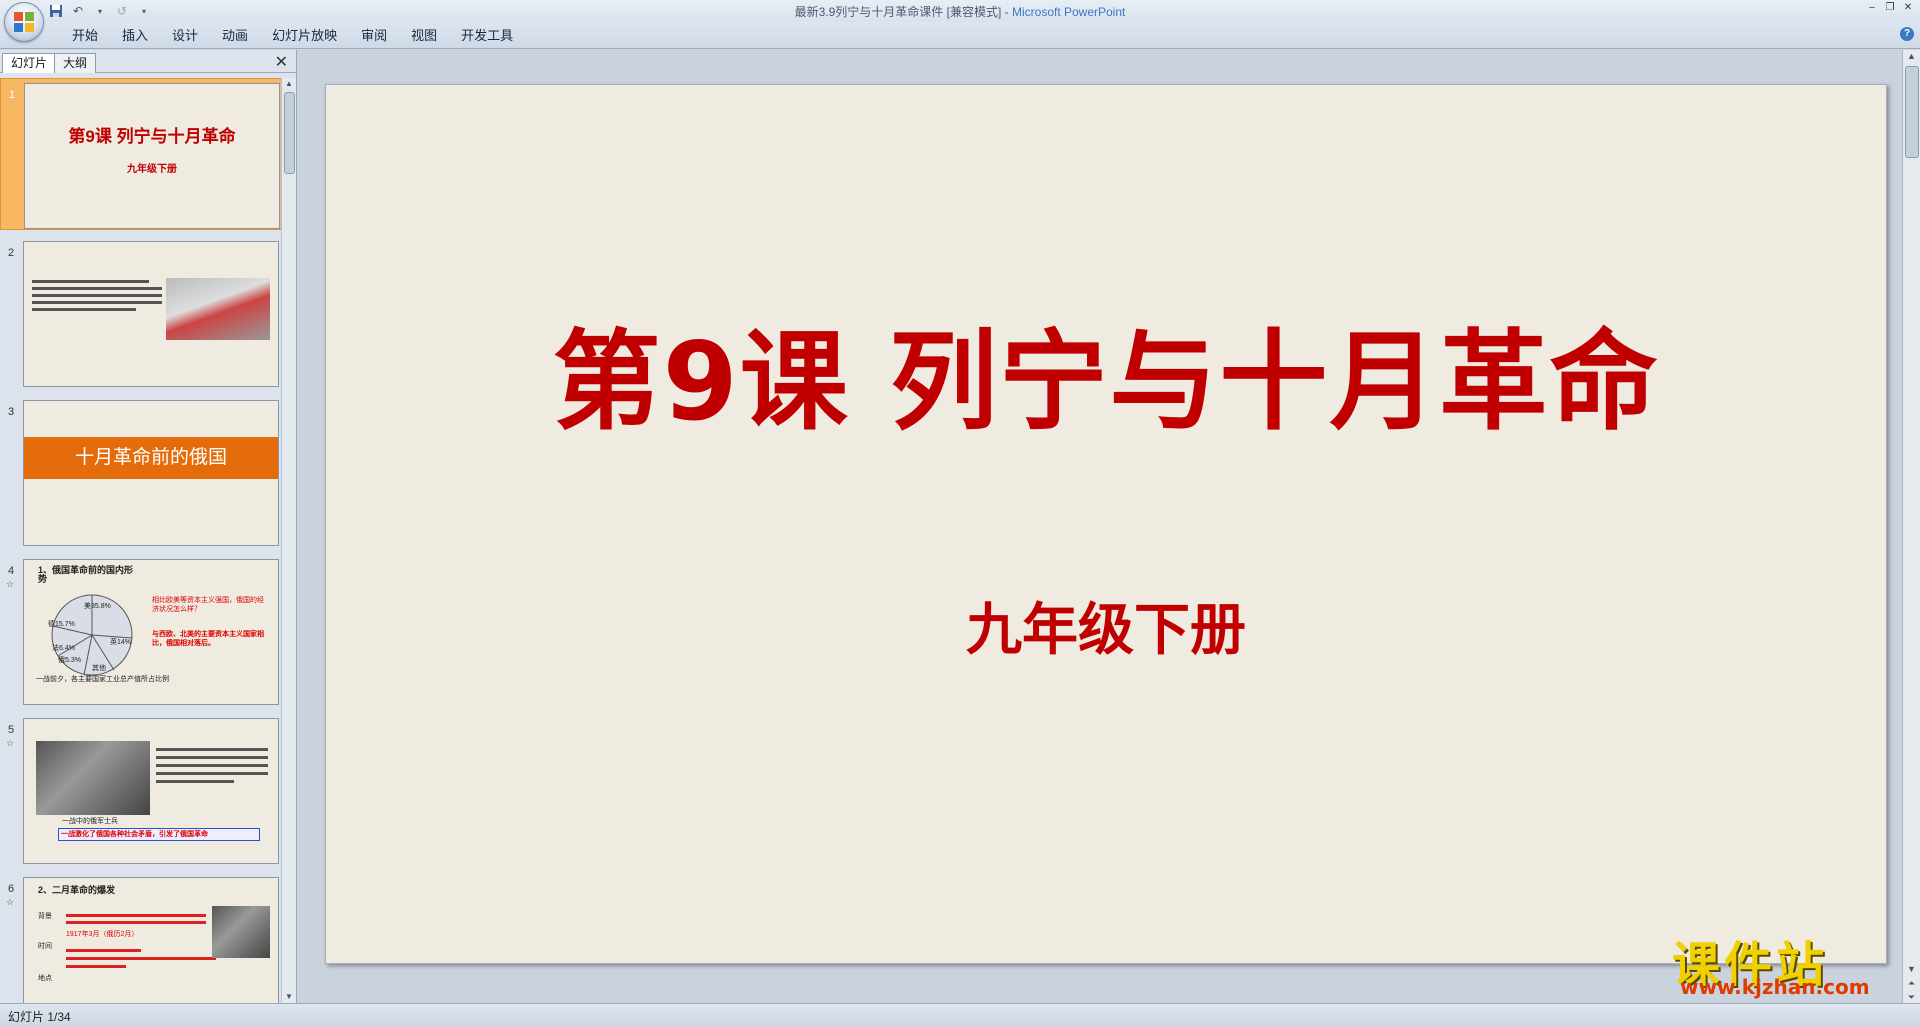 This screenshot has width=1920, height=1026. What do you see at coordinates (281, 62) in the screenshot?
I see `close-pane-icon: ✕` at bounding box center [281, 62].